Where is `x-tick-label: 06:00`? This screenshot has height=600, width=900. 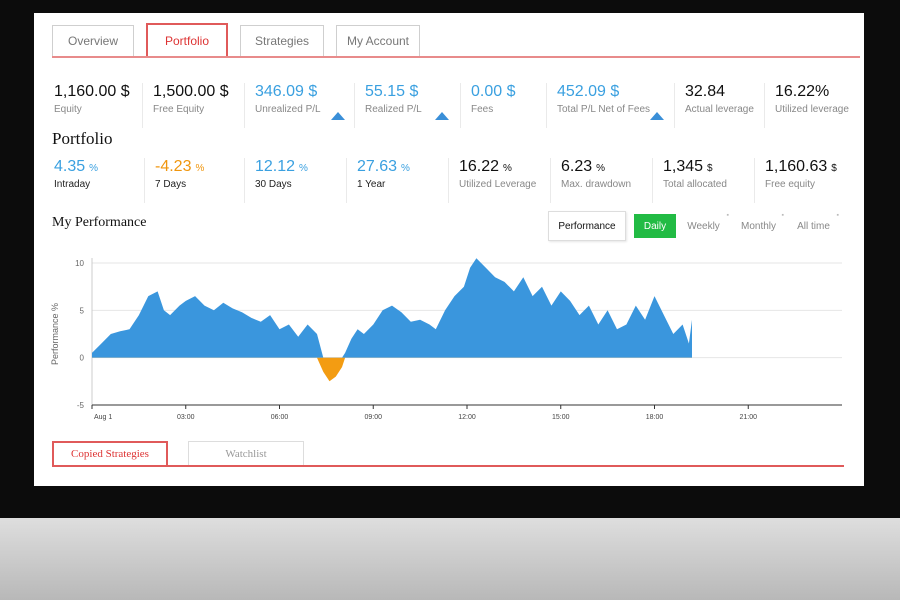
x-tick-label: 06:00 is located at coordinates (280, 417).